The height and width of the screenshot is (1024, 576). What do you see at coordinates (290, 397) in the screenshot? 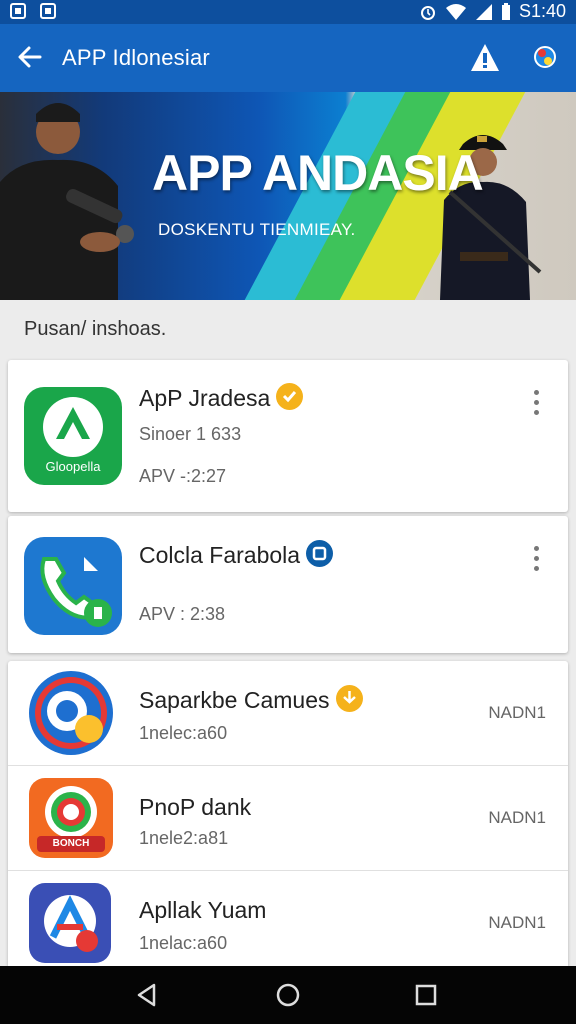
I see `verified-badge-icon` at bounding box center [290, 397].